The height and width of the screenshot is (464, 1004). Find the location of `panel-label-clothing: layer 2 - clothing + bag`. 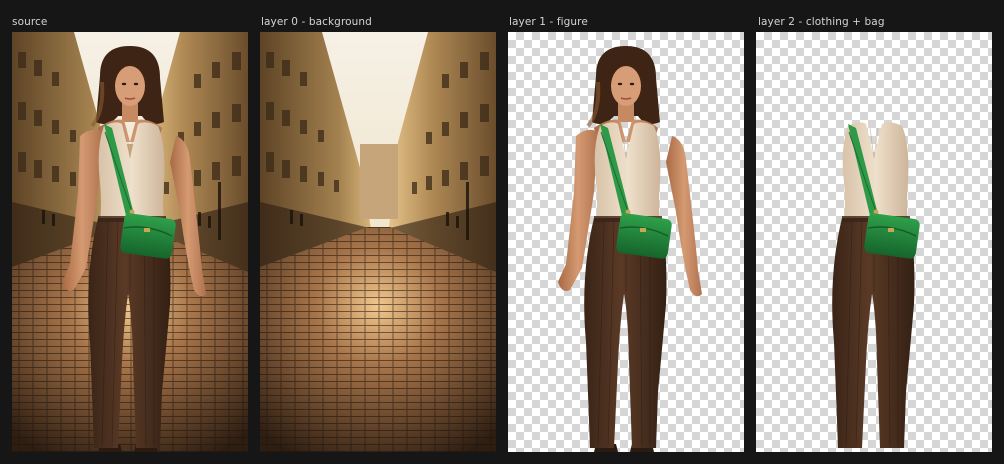

panel-label-clothing: layer 2 - clothing + bag is located at coordinates (821, 22).